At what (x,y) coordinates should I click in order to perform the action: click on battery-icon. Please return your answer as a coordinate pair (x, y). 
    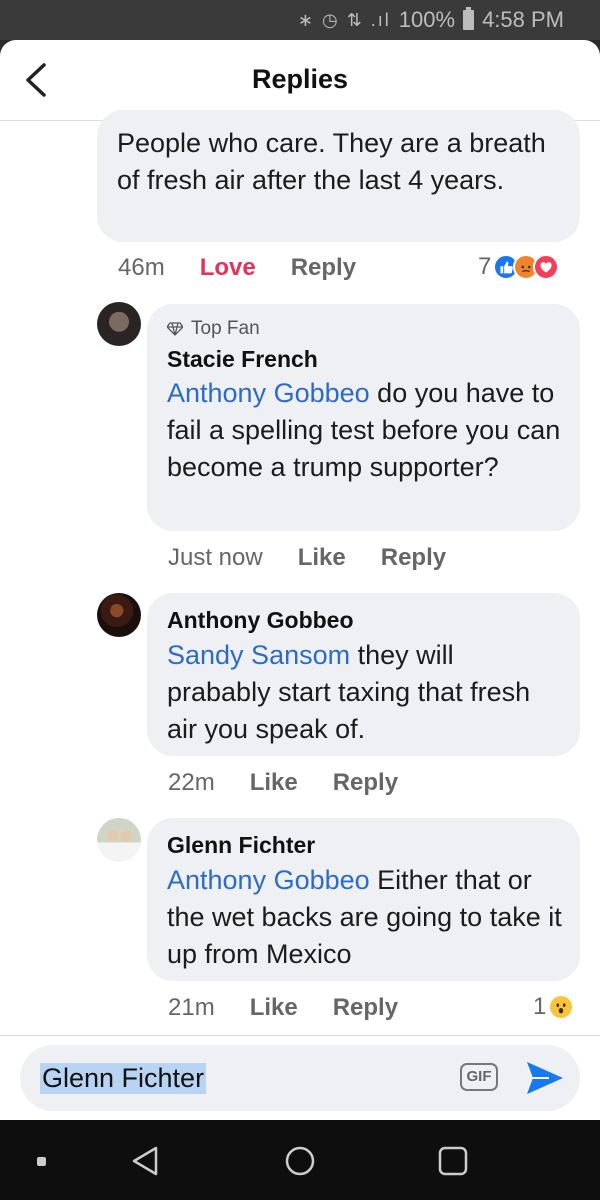
    Looking at the image, I should click on (469, 18).